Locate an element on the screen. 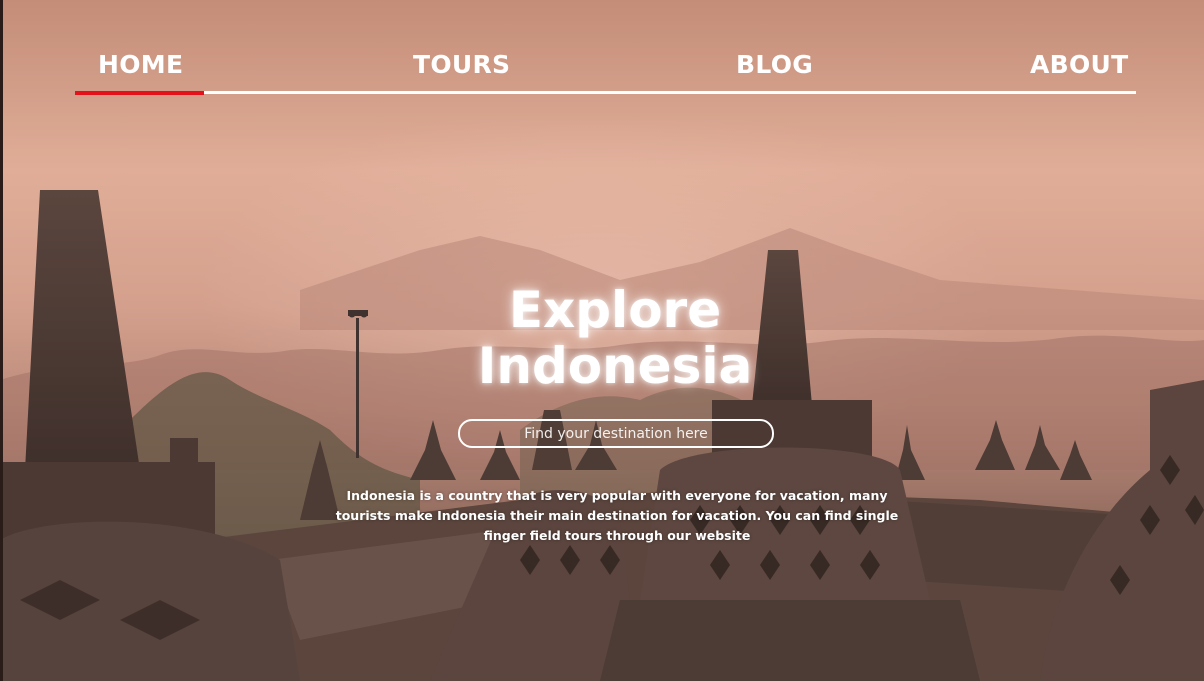  nav-home: HOME is located at coordinates (140, 64).